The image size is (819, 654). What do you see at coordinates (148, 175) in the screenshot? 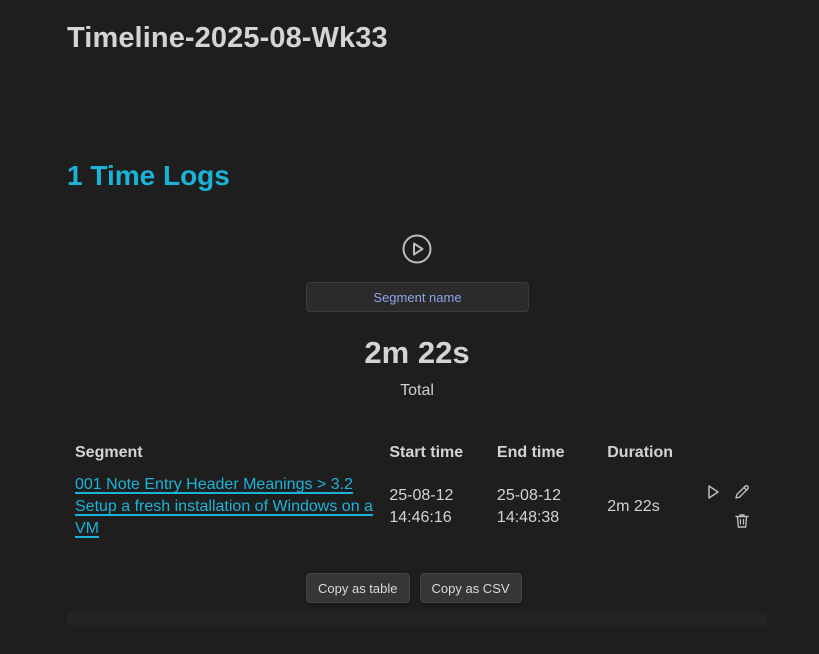
I see `section-heading: 1 Time Logs` at bounding box center [148, 175].